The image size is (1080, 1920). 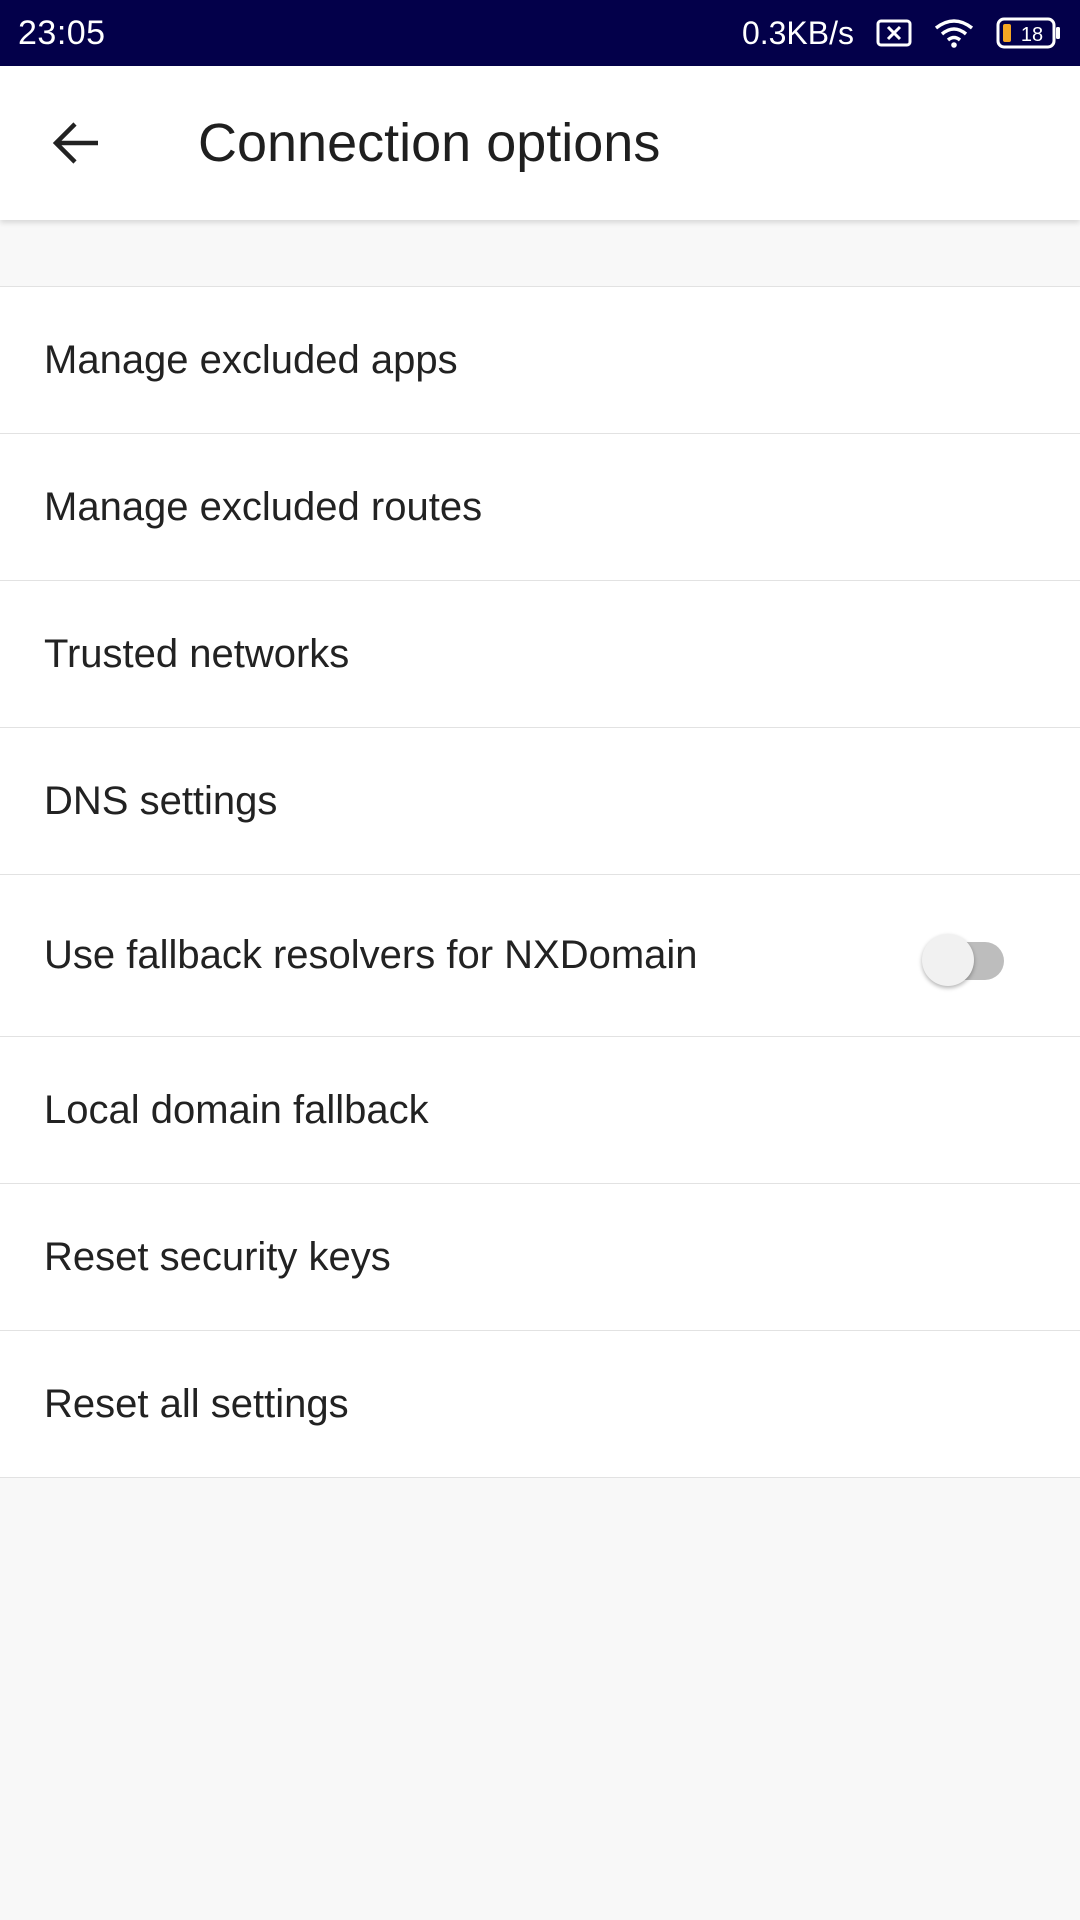 I want to click on fallback-resolvers-toggle, so click(x=963, y=958).